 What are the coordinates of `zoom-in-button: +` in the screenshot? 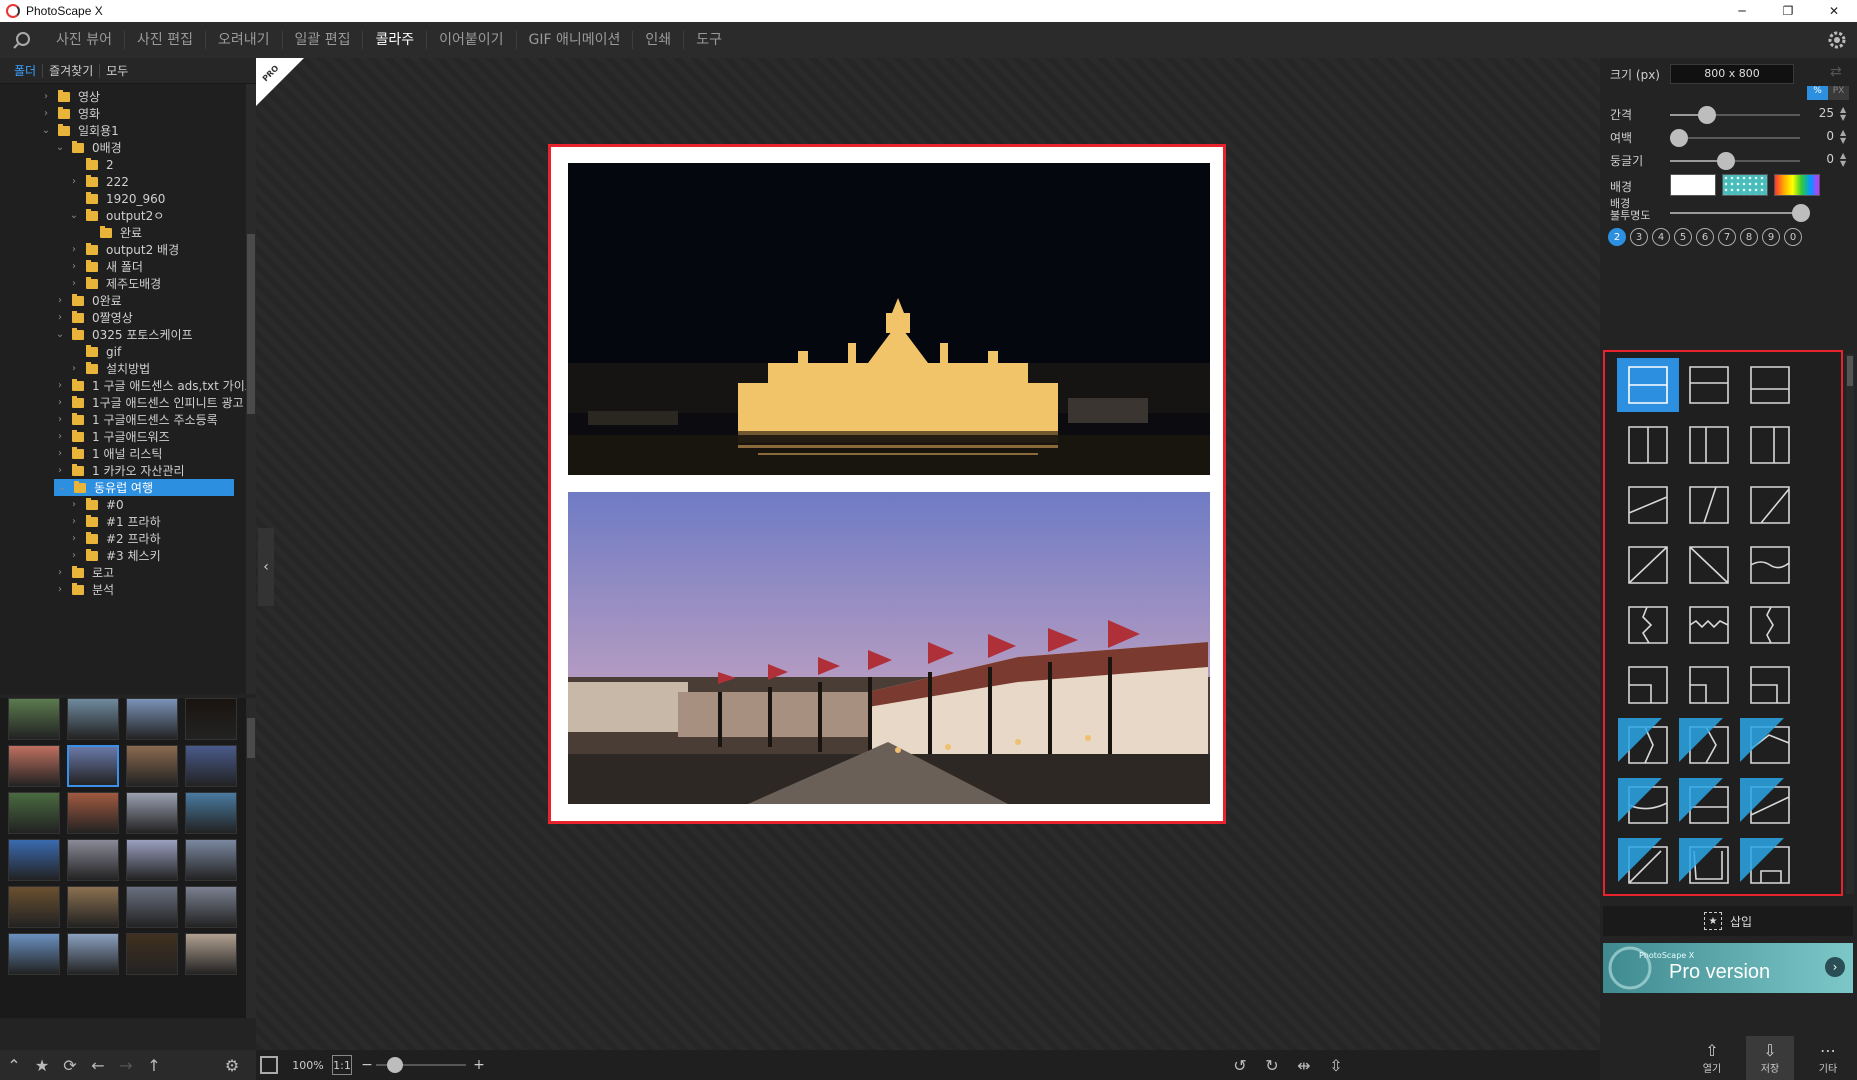 It's located at (479, 1065).